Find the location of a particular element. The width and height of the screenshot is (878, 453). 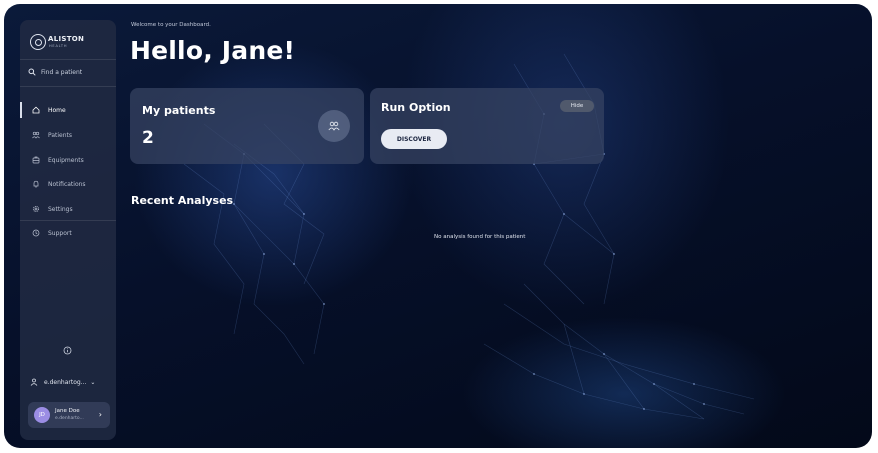

sidebar-item-label: Equipments is located at coordinates (66, 160).